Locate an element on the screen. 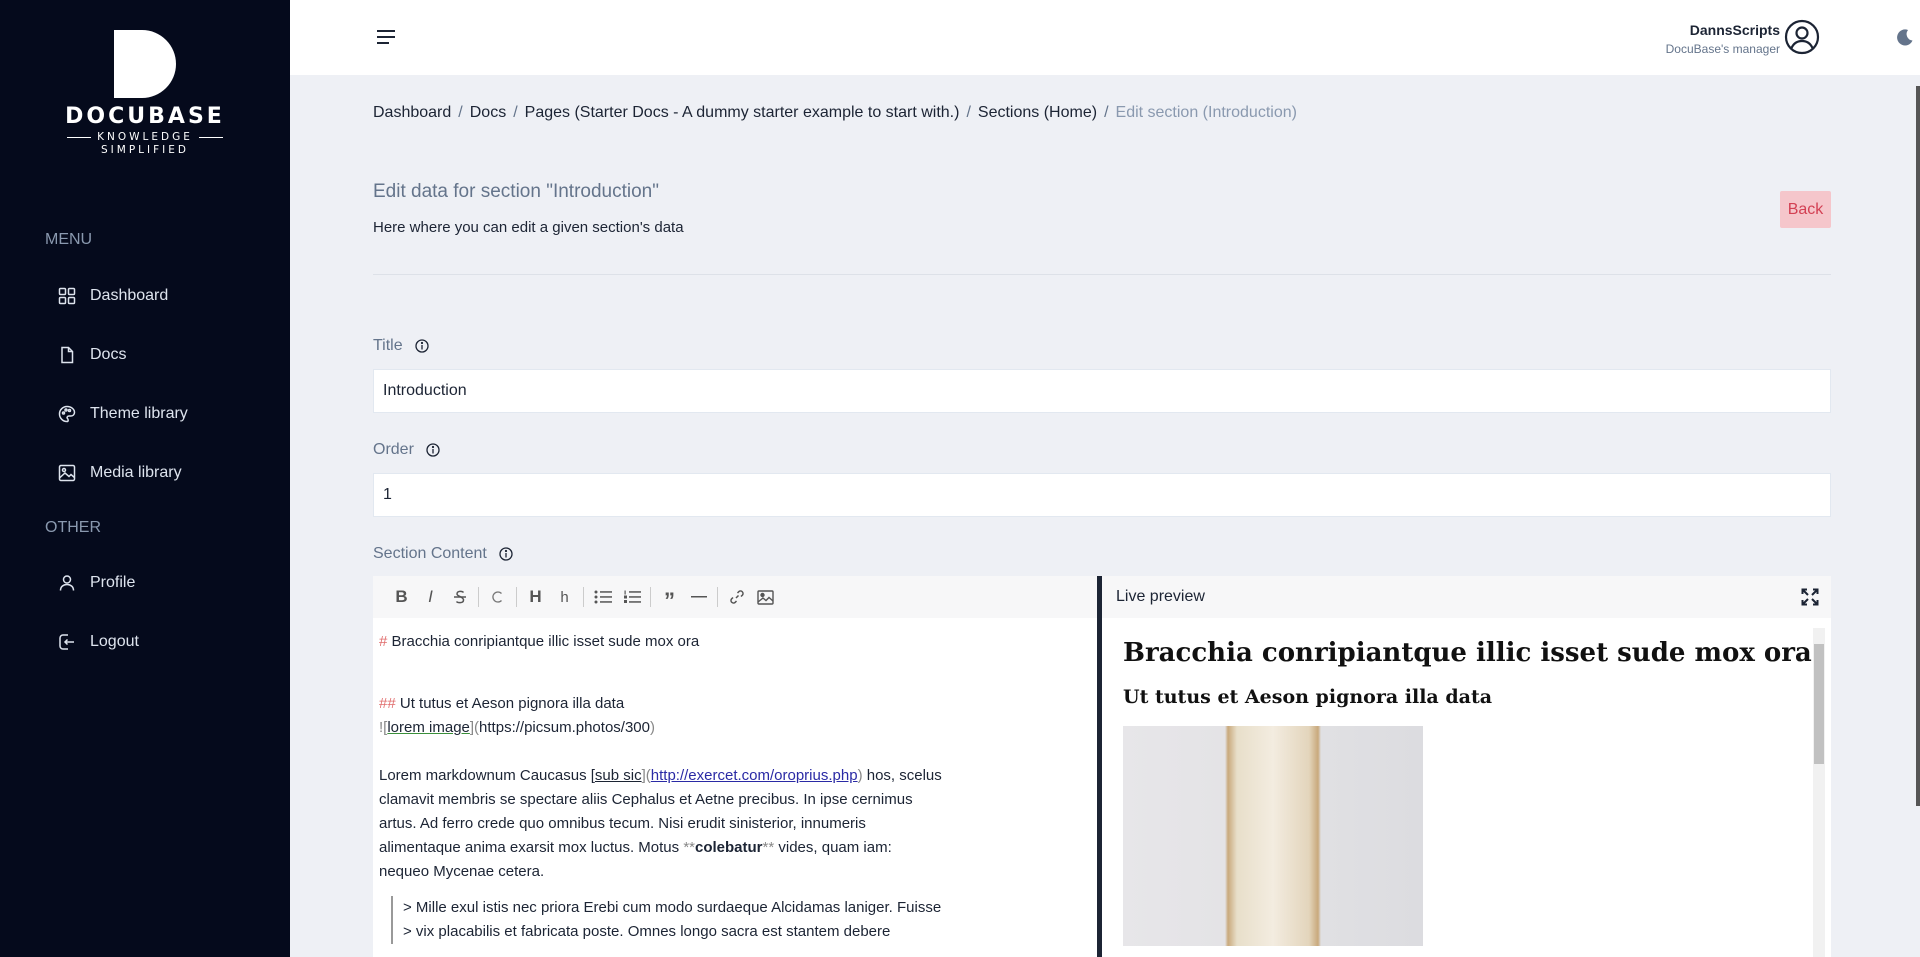 Image resolution: width=1920 pixels, height=957 pixels. code-button is located at coordinates (497, 597).